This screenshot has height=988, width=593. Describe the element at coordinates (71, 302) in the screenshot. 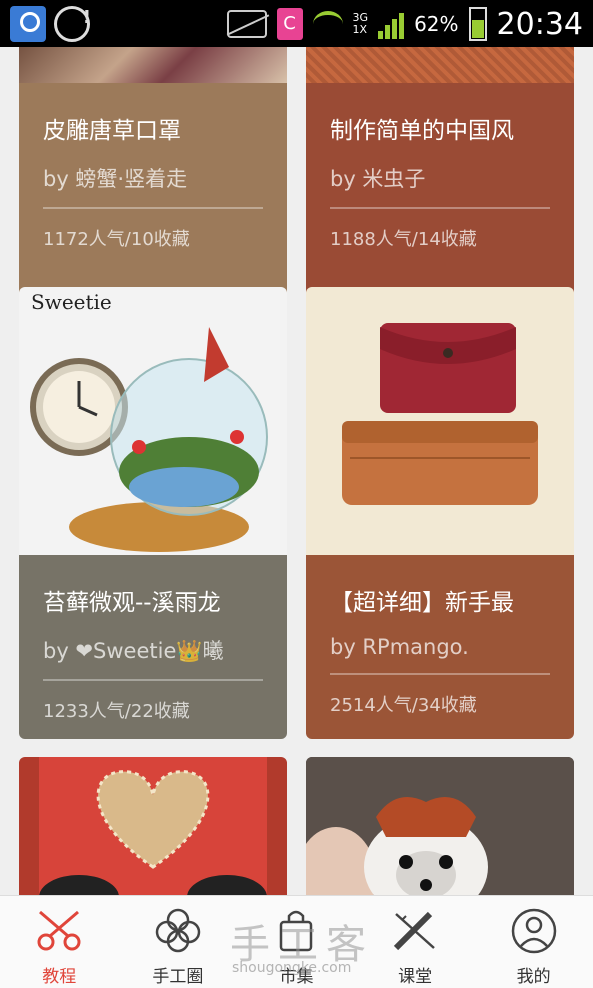

I see `sweetie-logo-text: Sweetie` at that location.